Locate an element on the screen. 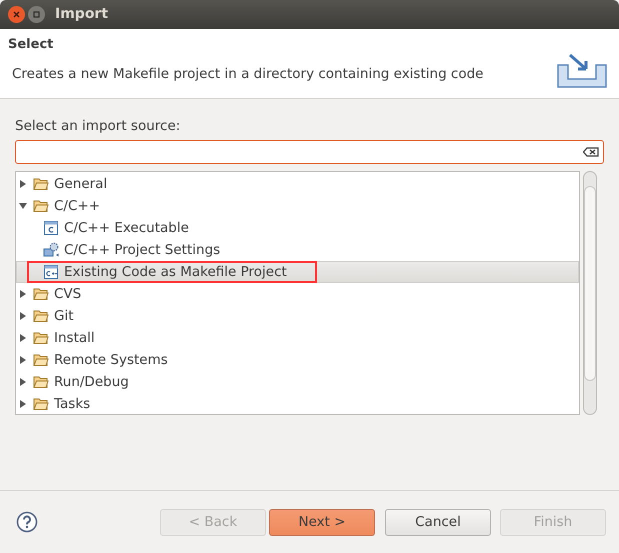 This screenshot has height=553, width=619. highlight-frame: Existing Code as Makefile Project is located at coordinates (172, 272).